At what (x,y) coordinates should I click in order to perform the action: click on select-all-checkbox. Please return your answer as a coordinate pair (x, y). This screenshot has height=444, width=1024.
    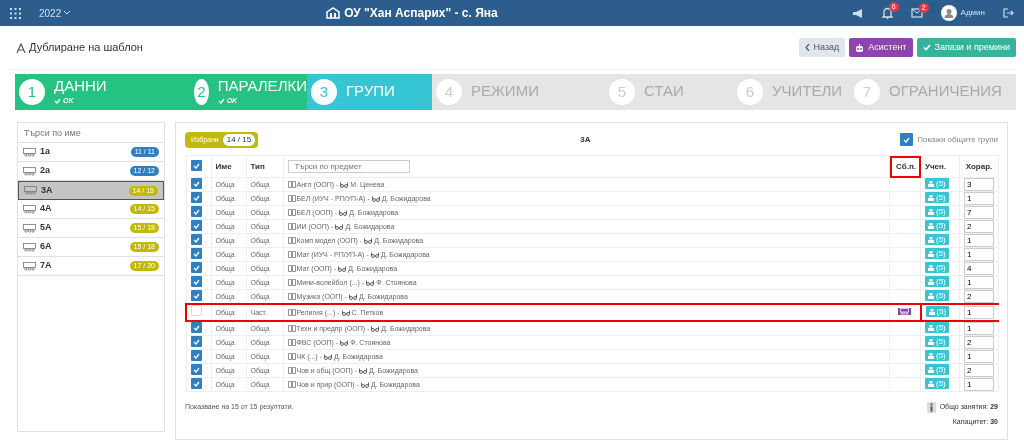
    Looking at the image, I should click on (196, 166).